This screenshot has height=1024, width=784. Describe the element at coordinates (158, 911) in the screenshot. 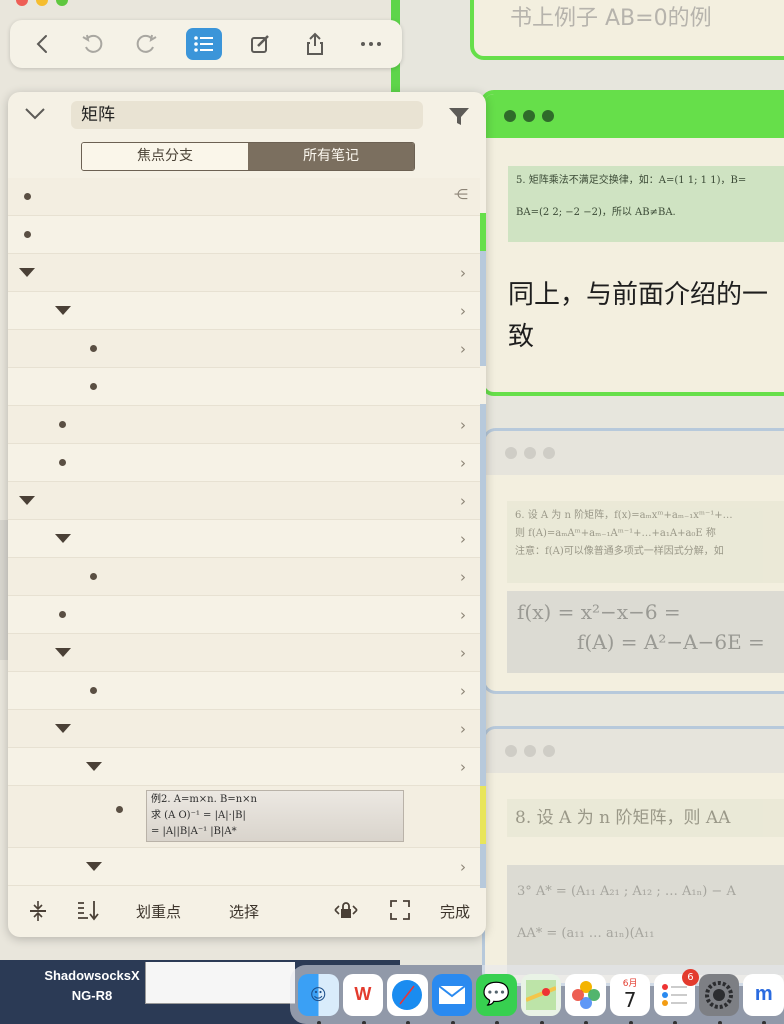

I see `highlight-button: 划重点` at that location.